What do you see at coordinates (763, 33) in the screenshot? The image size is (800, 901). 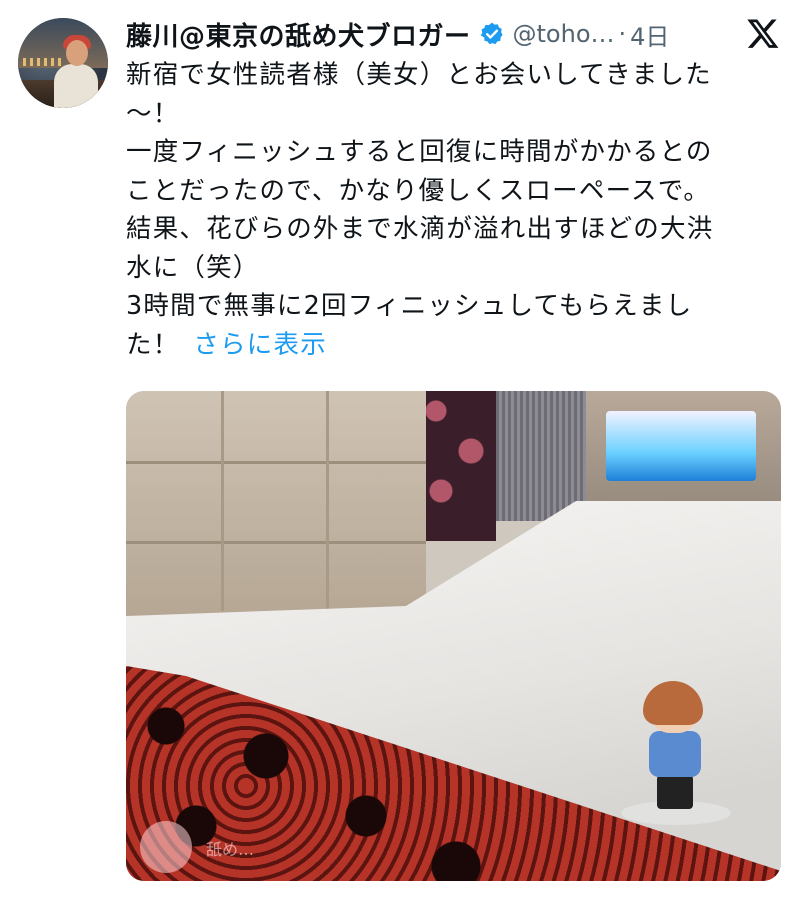 I see `x-logo-icon` at bounding box center [763, 33].